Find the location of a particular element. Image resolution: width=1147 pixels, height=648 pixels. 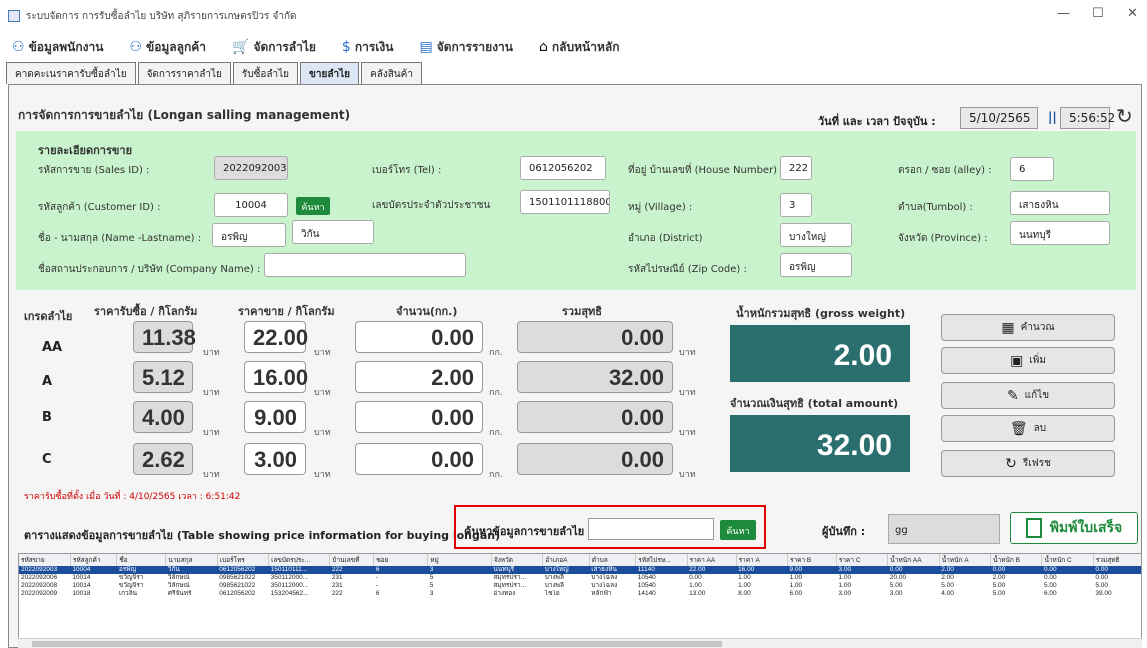

table-column-header: น้ำหนัก AA is located at coordinates (913, 560).